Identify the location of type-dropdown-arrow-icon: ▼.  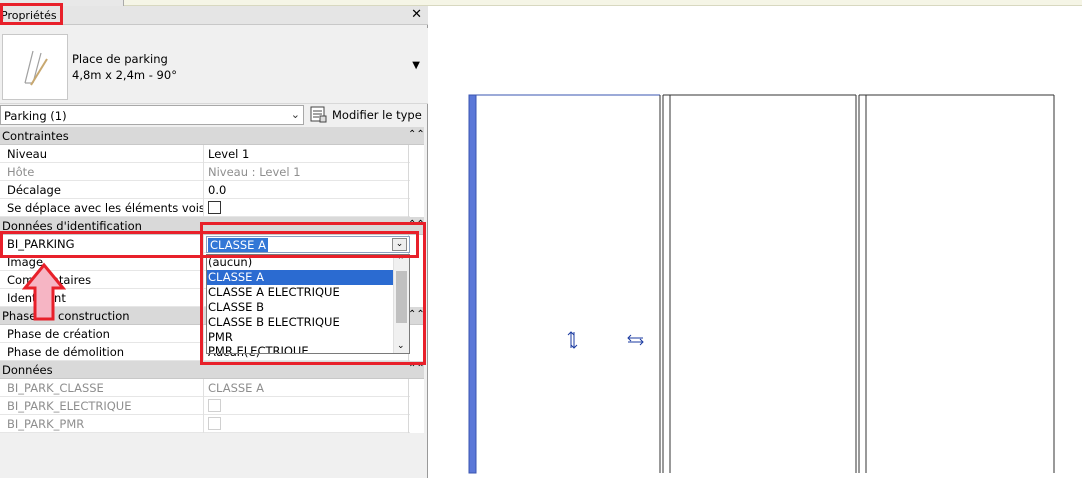
(416, 65).